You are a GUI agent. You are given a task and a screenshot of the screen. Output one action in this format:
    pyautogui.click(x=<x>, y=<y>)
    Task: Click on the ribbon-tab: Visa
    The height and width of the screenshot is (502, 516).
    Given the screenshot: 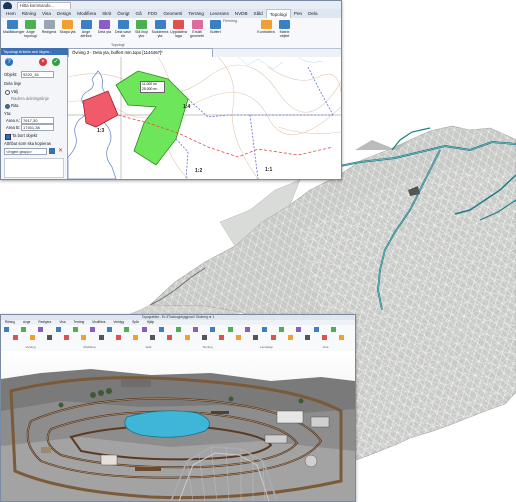 What is the action you would take?
    pyautogui.click(x=46, y=13)
    